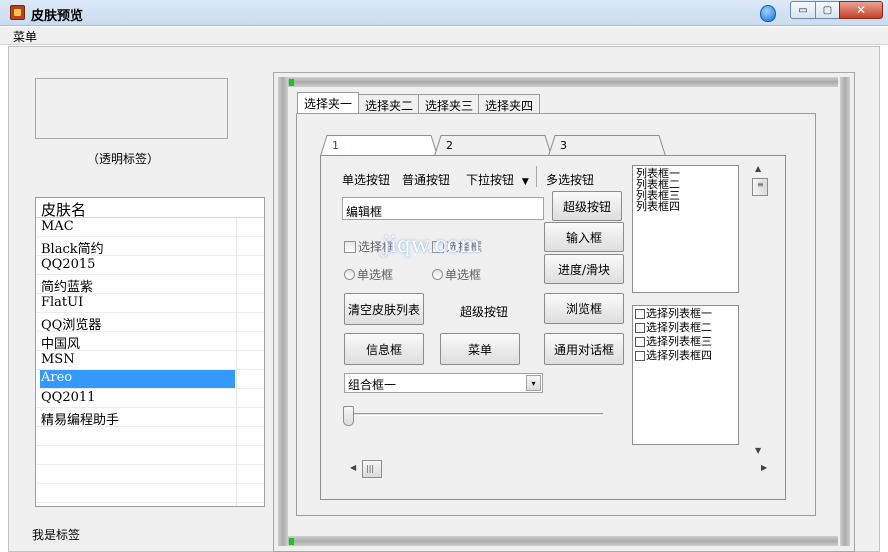 The width and height of the screenshot is (888, 552). What do you see at coordinates (587, 206) in the screenshot?
I see `super-button: 超级按钮` at bounding box center [587, 206].